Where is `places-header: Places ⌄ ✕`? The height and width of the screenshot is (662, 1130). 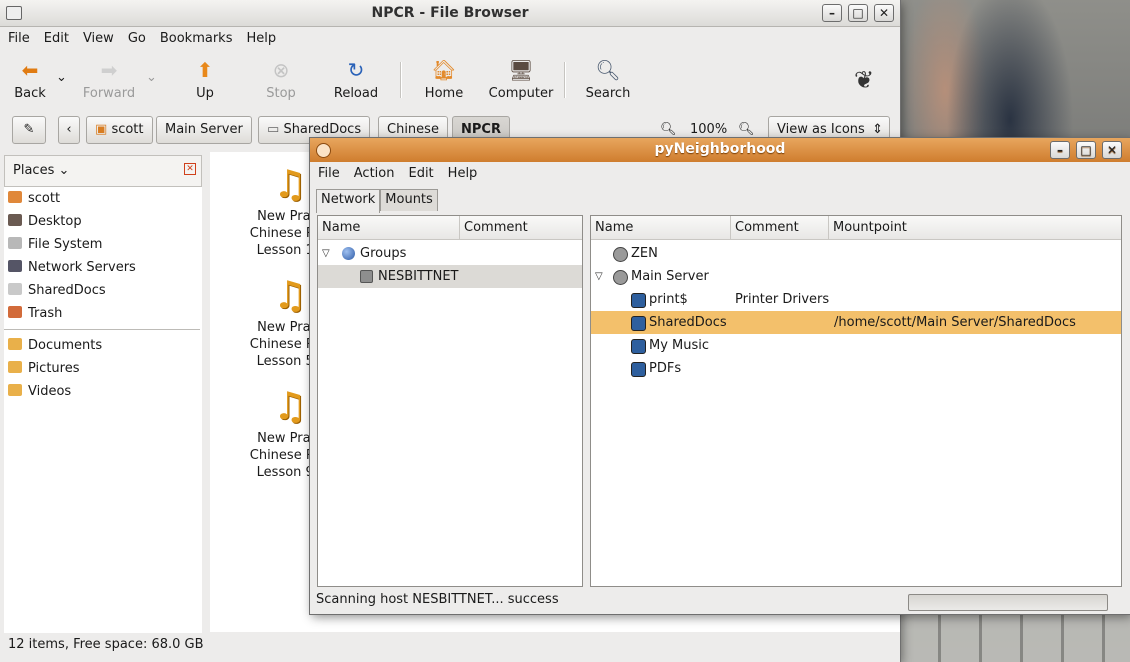 places-header: Places ⌄ ✕ is located at coordinates (103, 171).